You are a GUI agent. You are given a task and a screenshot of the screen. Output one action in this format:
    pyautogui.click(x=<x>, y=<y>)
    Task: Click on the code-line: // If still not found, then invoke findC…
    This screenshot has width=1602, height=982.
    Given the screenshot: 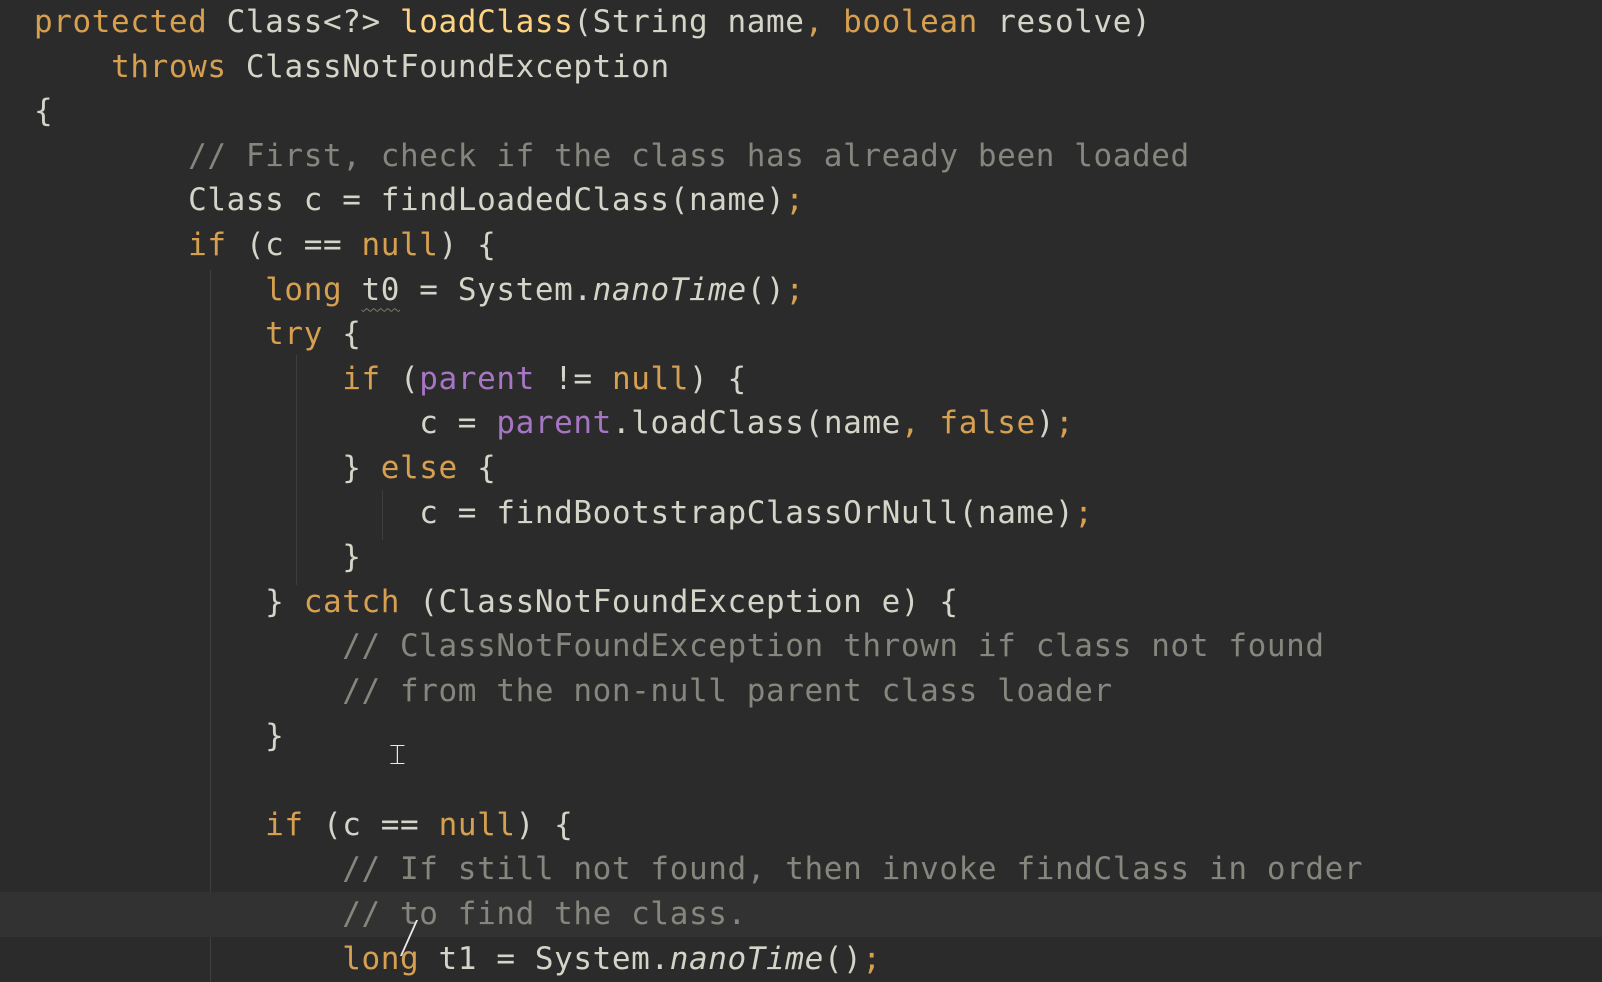 What is the action you would take?
    pyautogui.click(x=801, y=869)
    